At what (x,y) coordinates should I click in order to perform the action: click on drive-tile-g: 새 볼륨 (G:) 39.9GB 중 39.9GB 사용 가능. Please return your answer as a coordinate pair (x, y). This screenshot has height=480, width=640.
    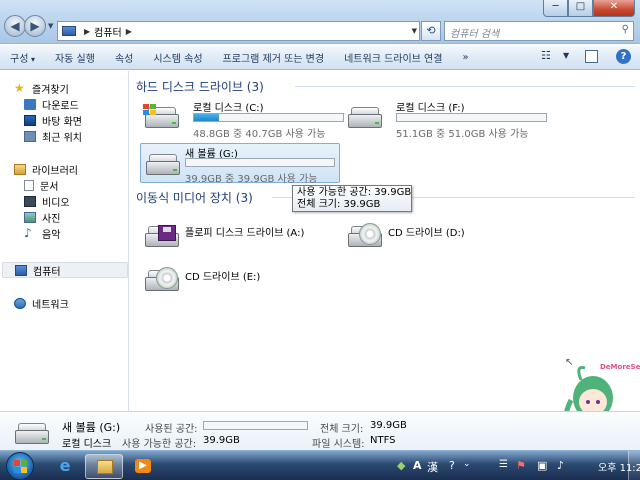
    Looking at the image, I should click on (240, 164).